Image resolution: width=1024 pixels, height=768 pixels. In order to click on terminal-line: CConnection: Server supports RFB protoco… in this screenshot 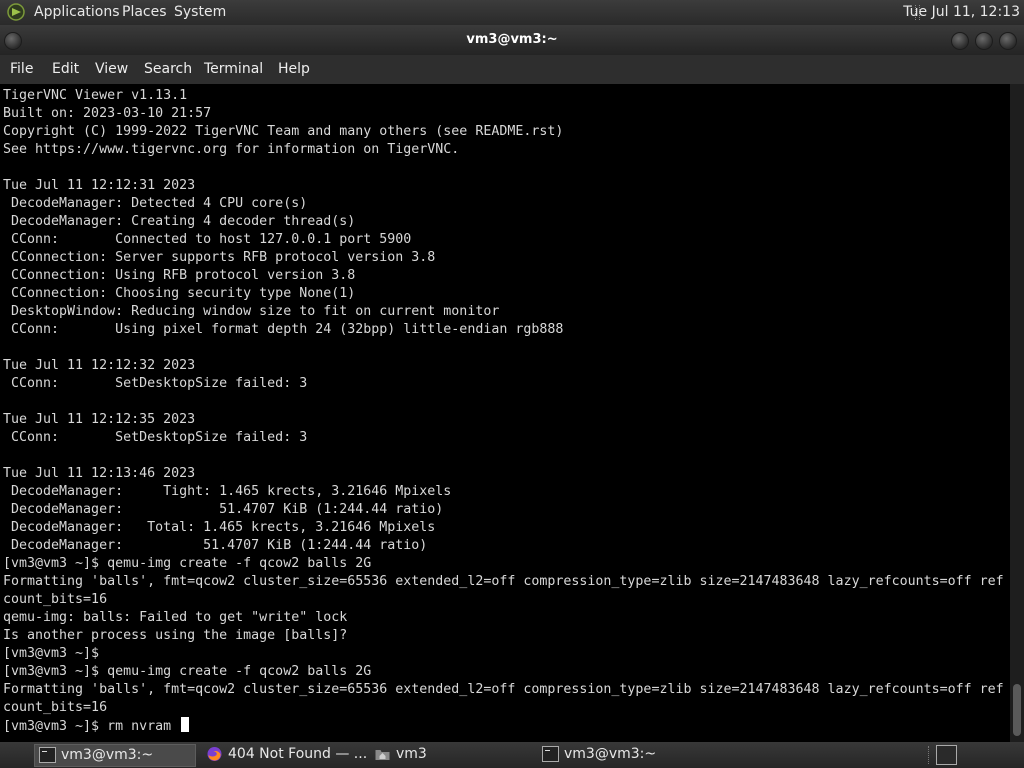, I will do `click(219, 257)`.